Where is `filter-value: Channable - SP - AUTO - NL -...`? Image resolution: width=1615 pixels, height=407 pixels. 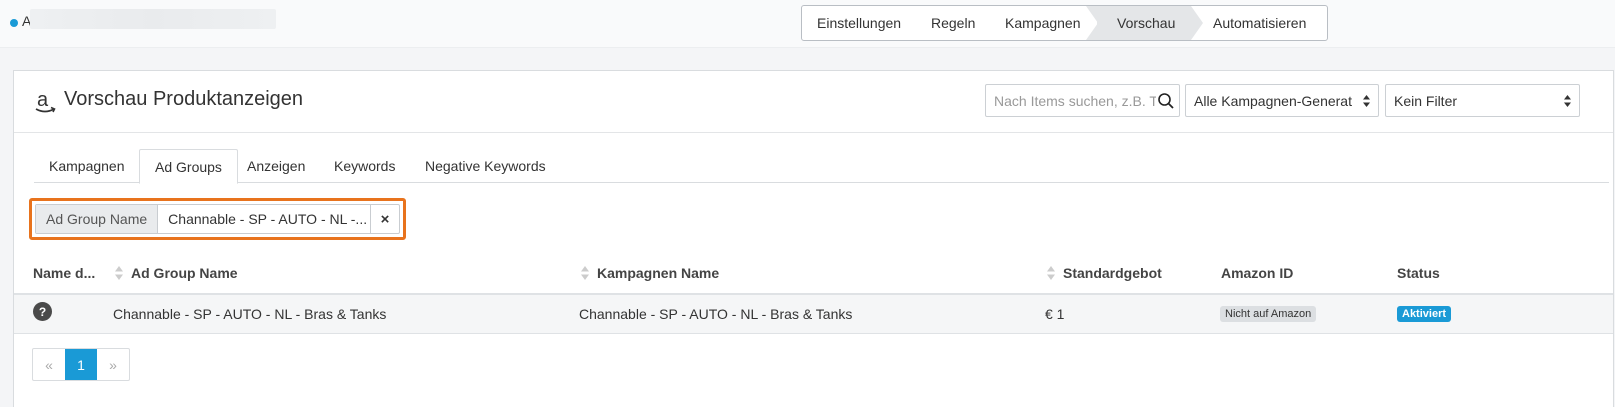 filter-value: Channable - SP - AUTO - NL -... is located at coordinates (264, 219).